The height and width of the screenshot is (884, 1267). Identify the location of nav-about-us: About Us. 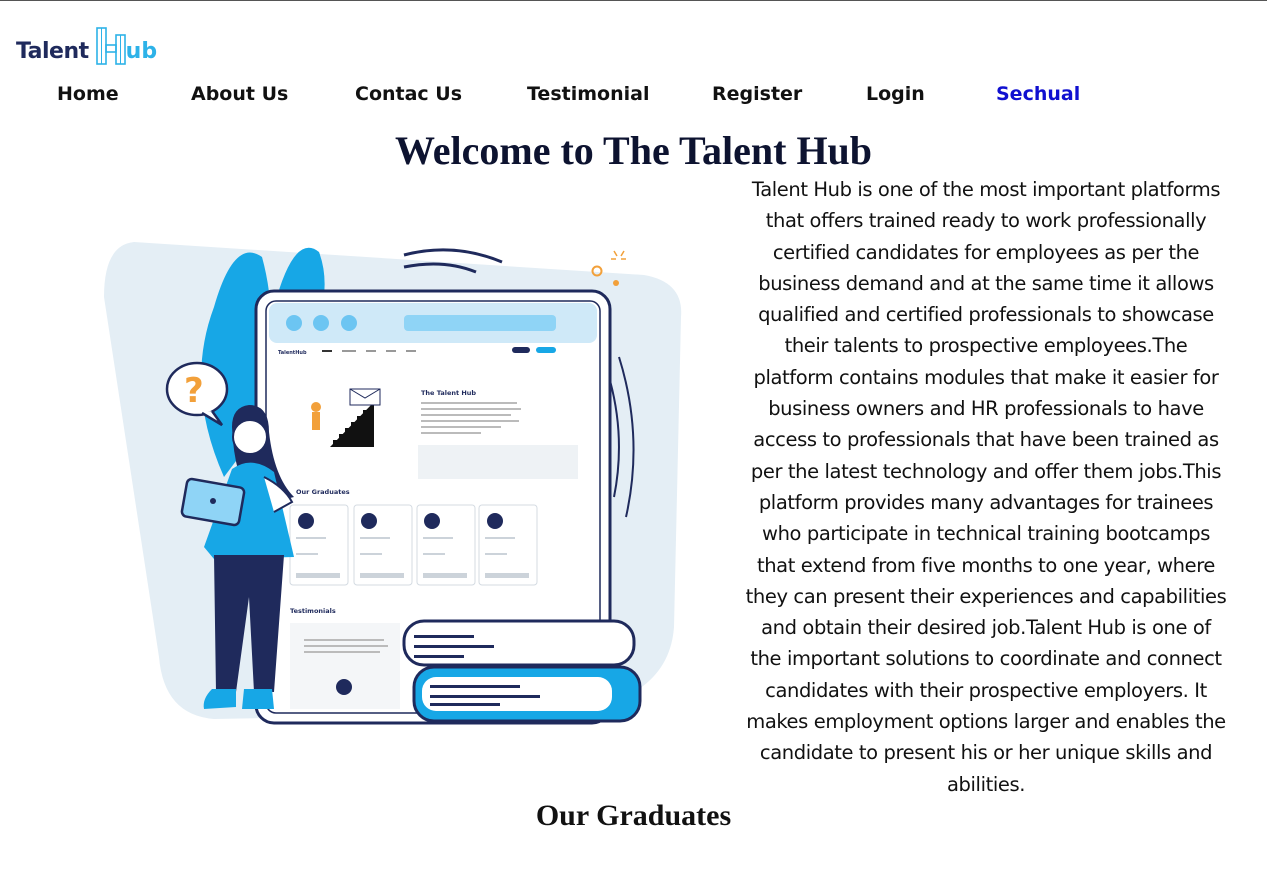
(239, 94).